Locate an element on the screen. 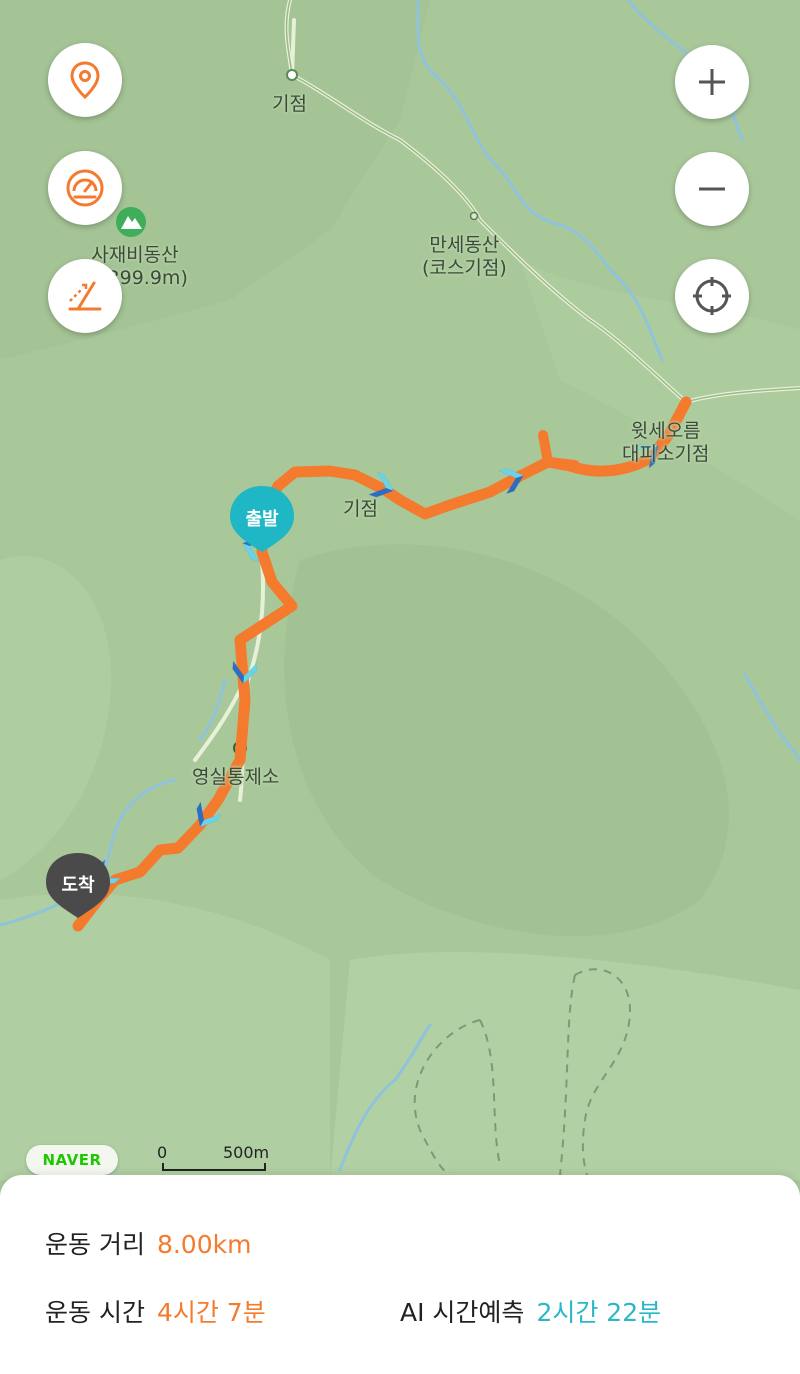  slope-icon is located at coordinates (85, 296).